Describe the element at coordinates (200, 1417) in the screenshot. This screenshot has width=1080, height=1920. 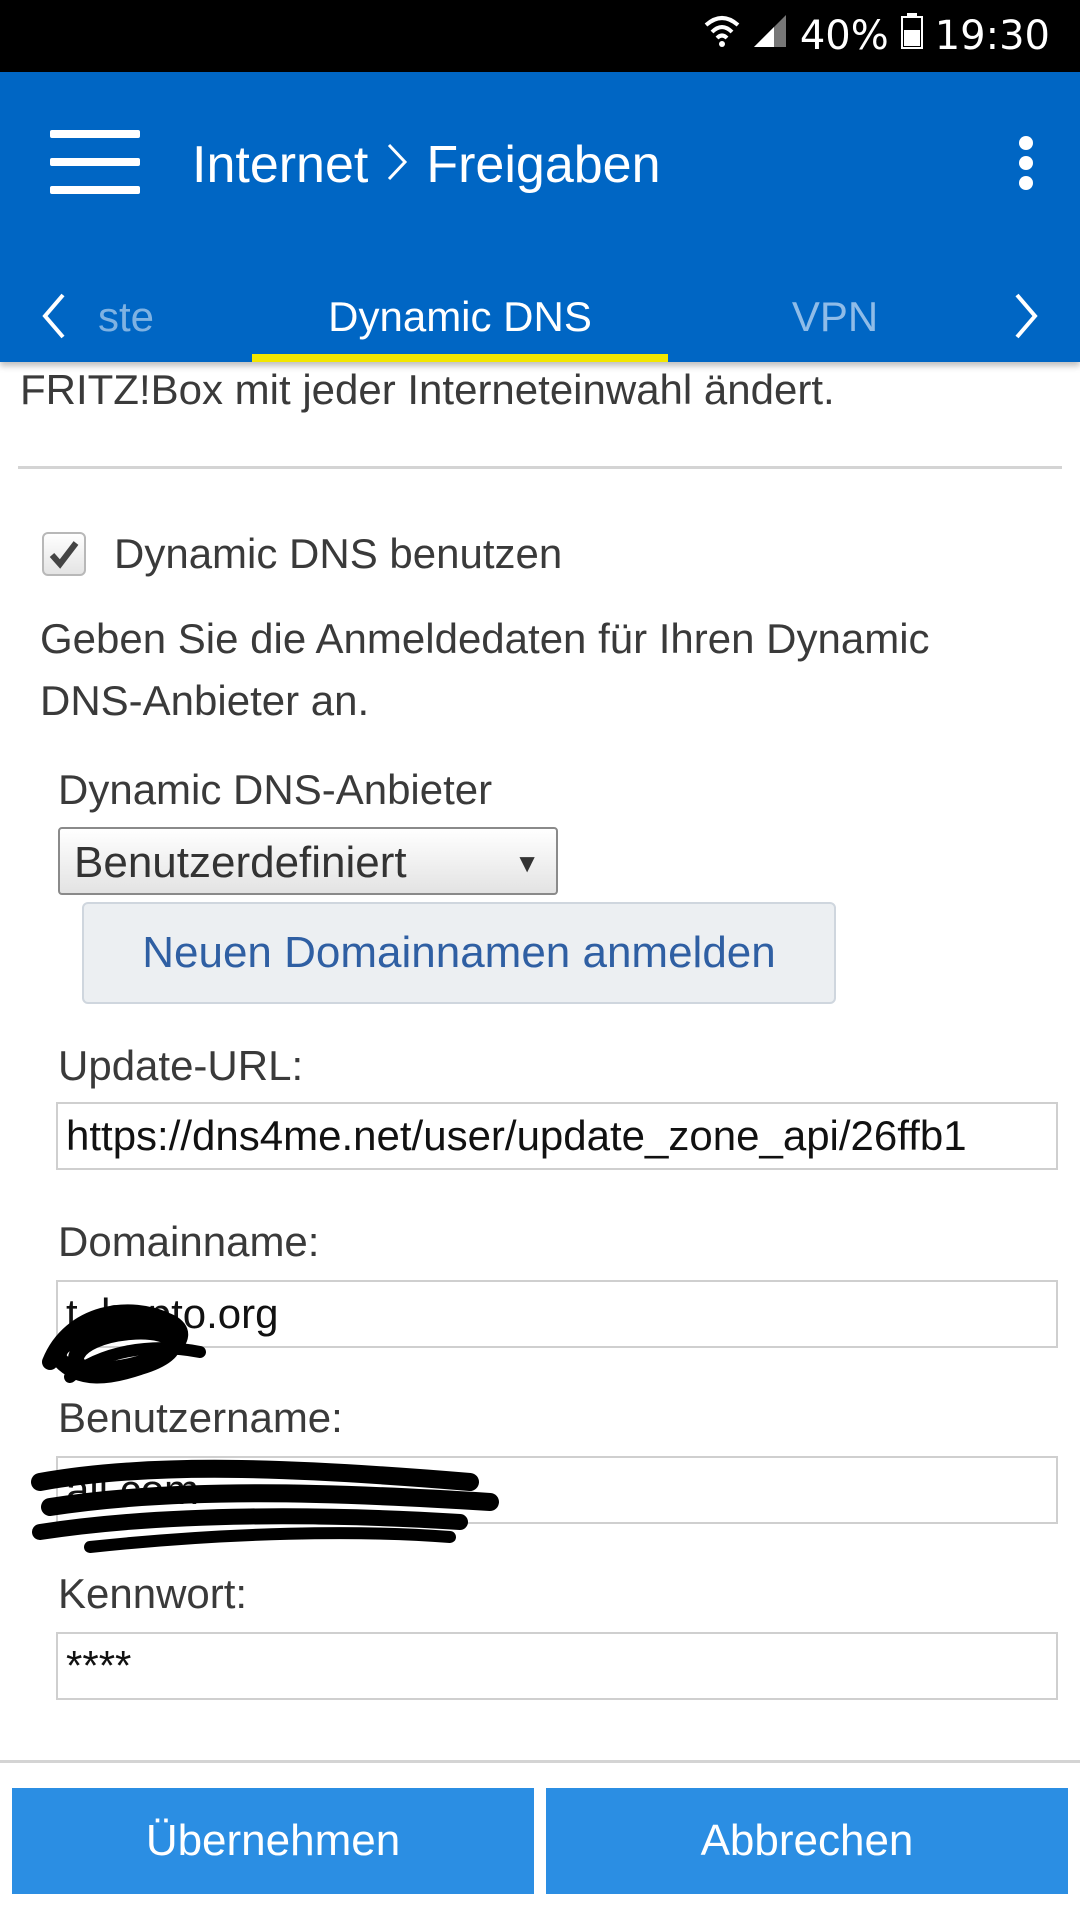
I see `username-label: Benutzername:` at that location.